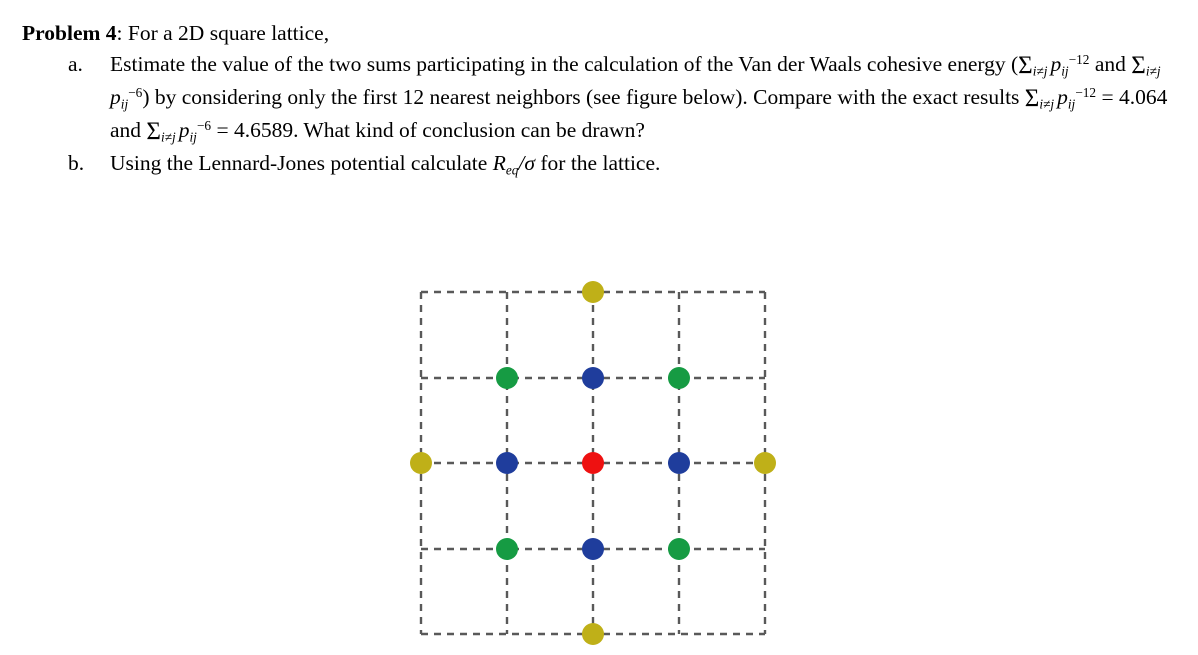  I want to click on p-term-3: p, so click(1062, 97).